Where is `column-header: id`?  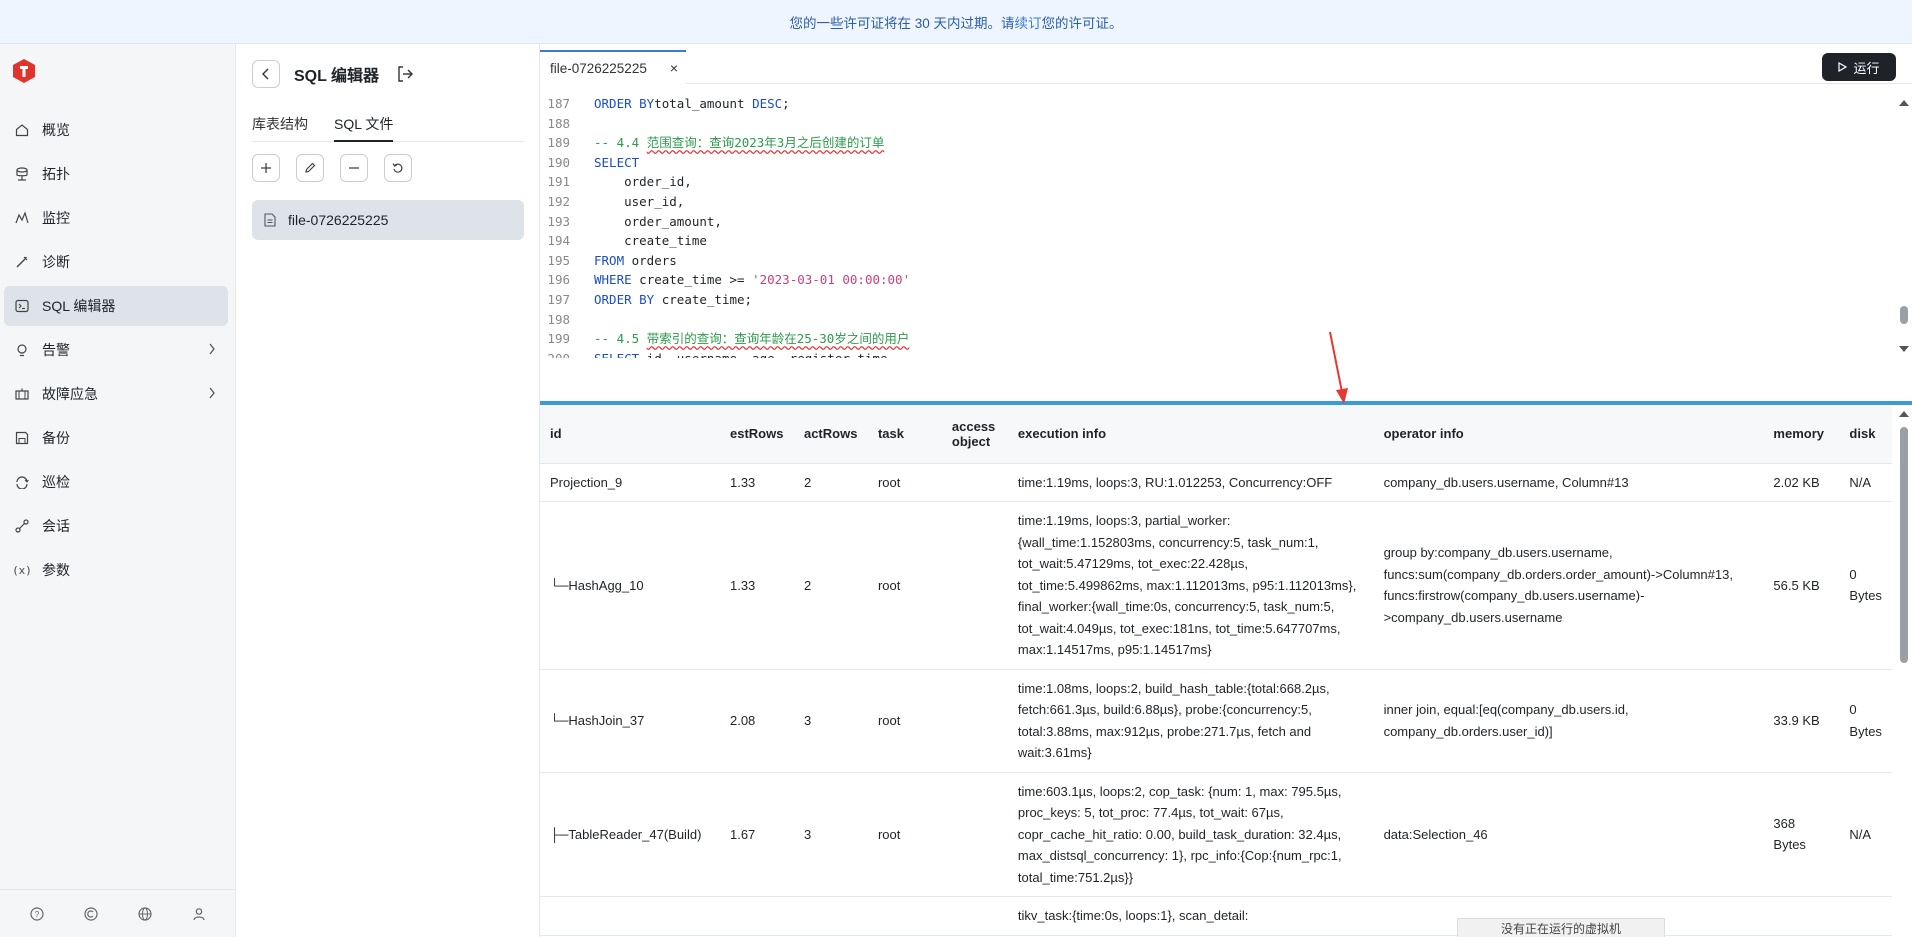 column-header: id is located at coordinates (630, 434).